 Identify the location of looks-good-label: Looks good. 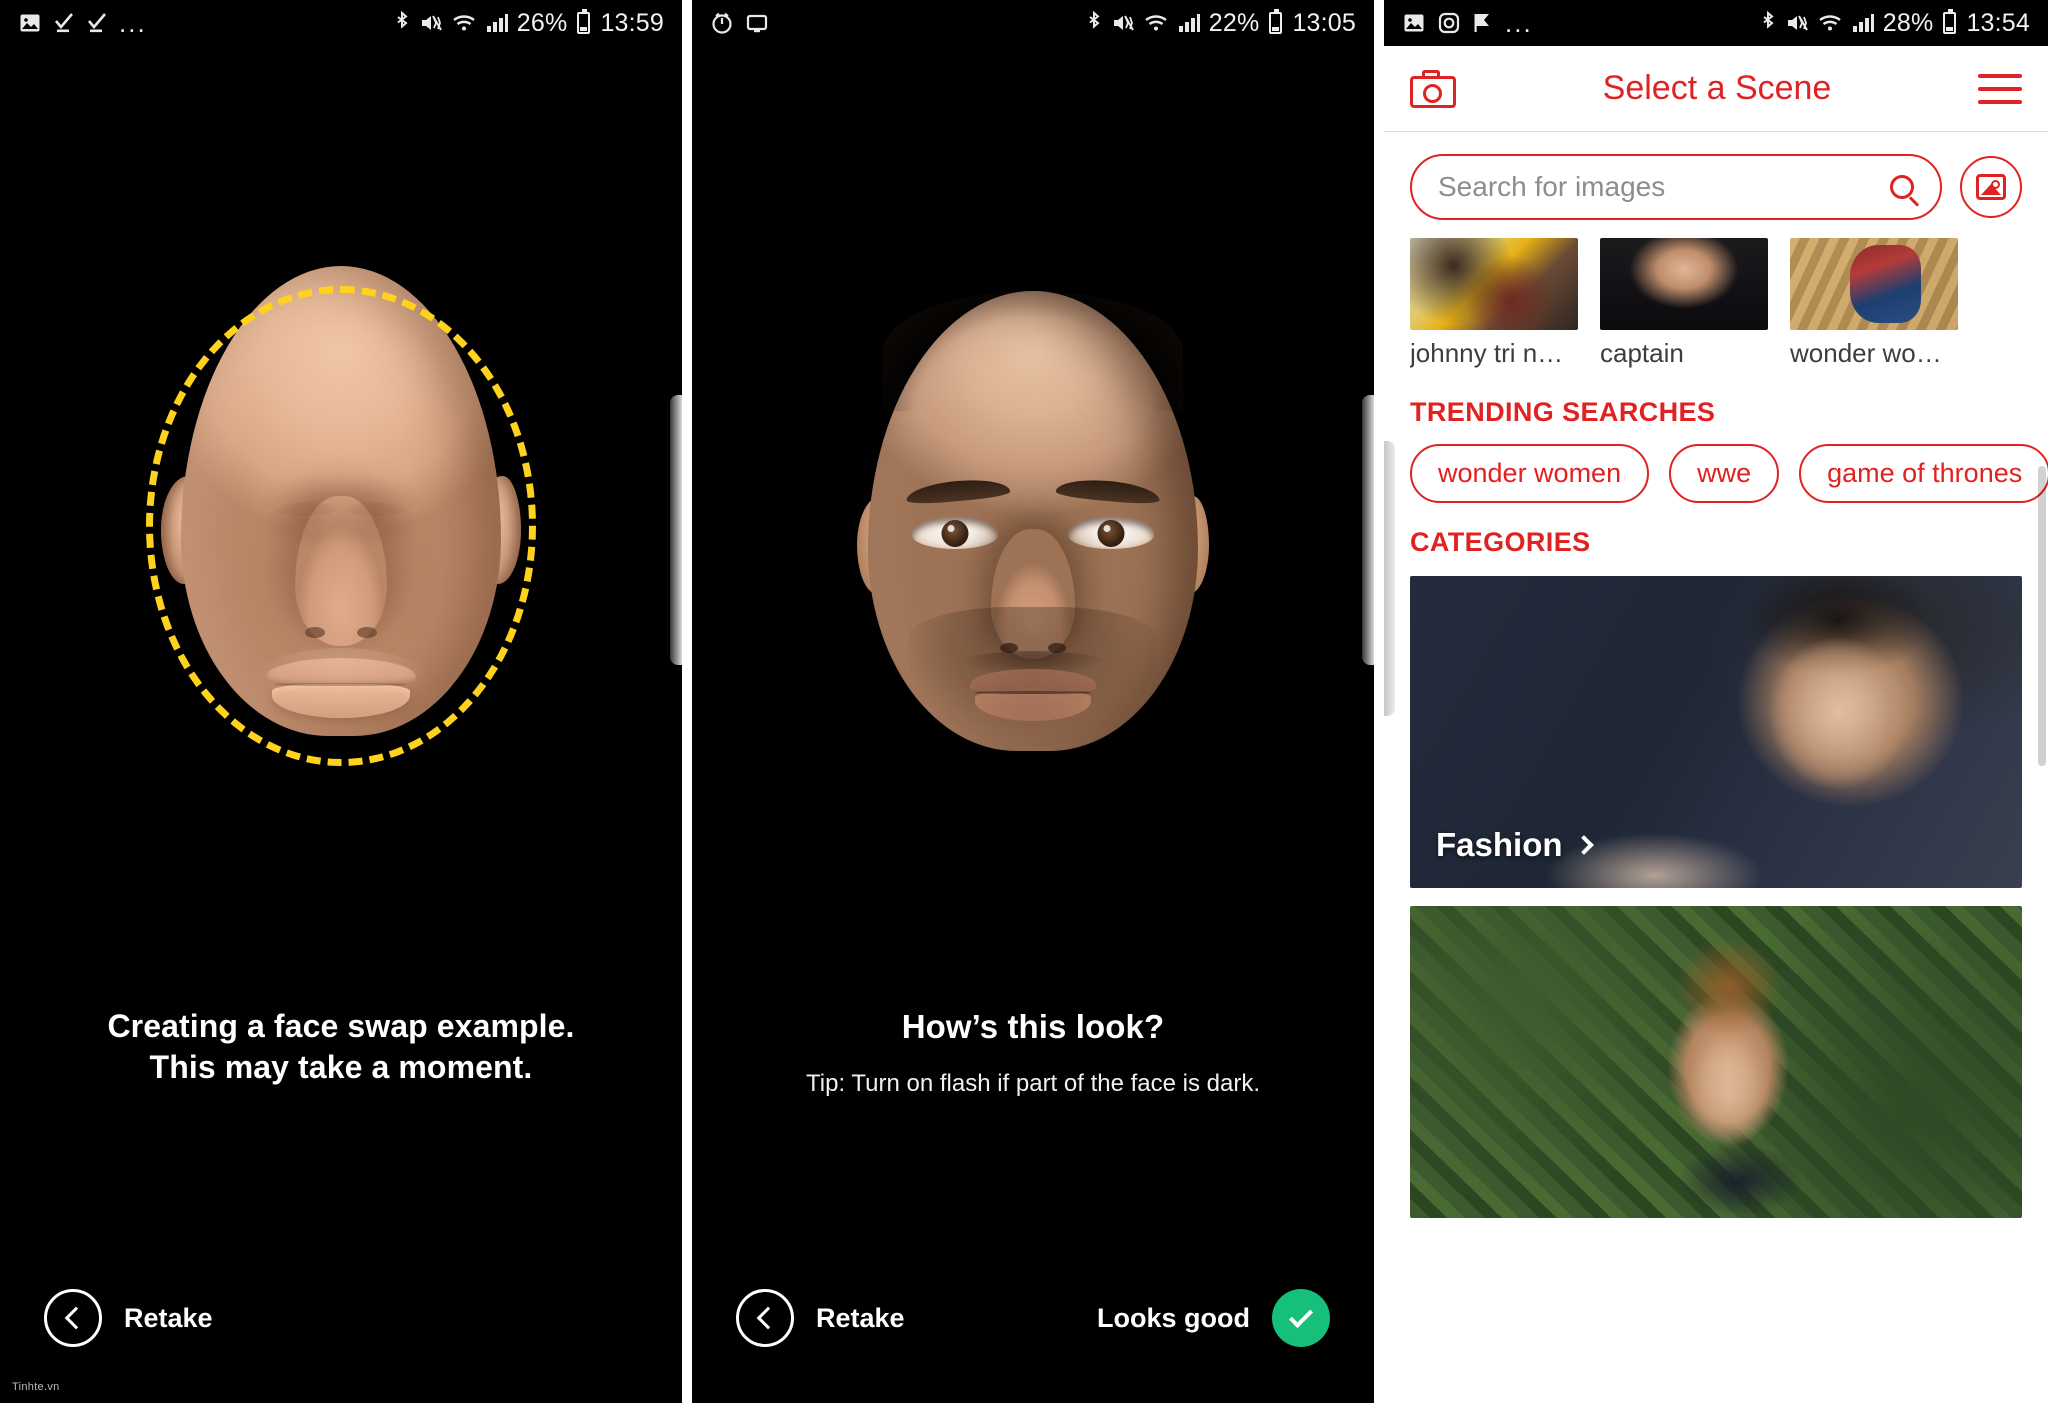
(1173, 1318).